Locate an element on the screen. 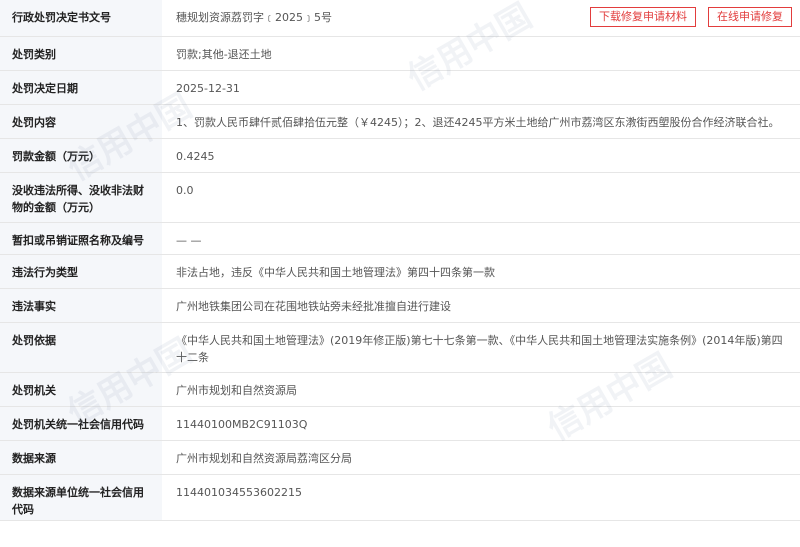 The height and width of the screenshot is (547, 800). decision-number-text: 穗规划资源荔罚字﹝2025﹞5号 is located at coordinates (254, 17).